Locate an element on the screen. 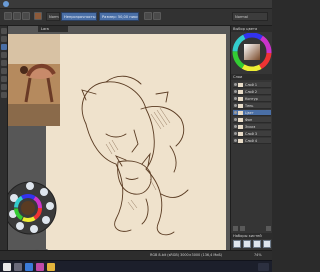 This screenshot has width=320, height=272. opacity-slider: Непрозрачность: 100% is located at coordinates (79, 16).